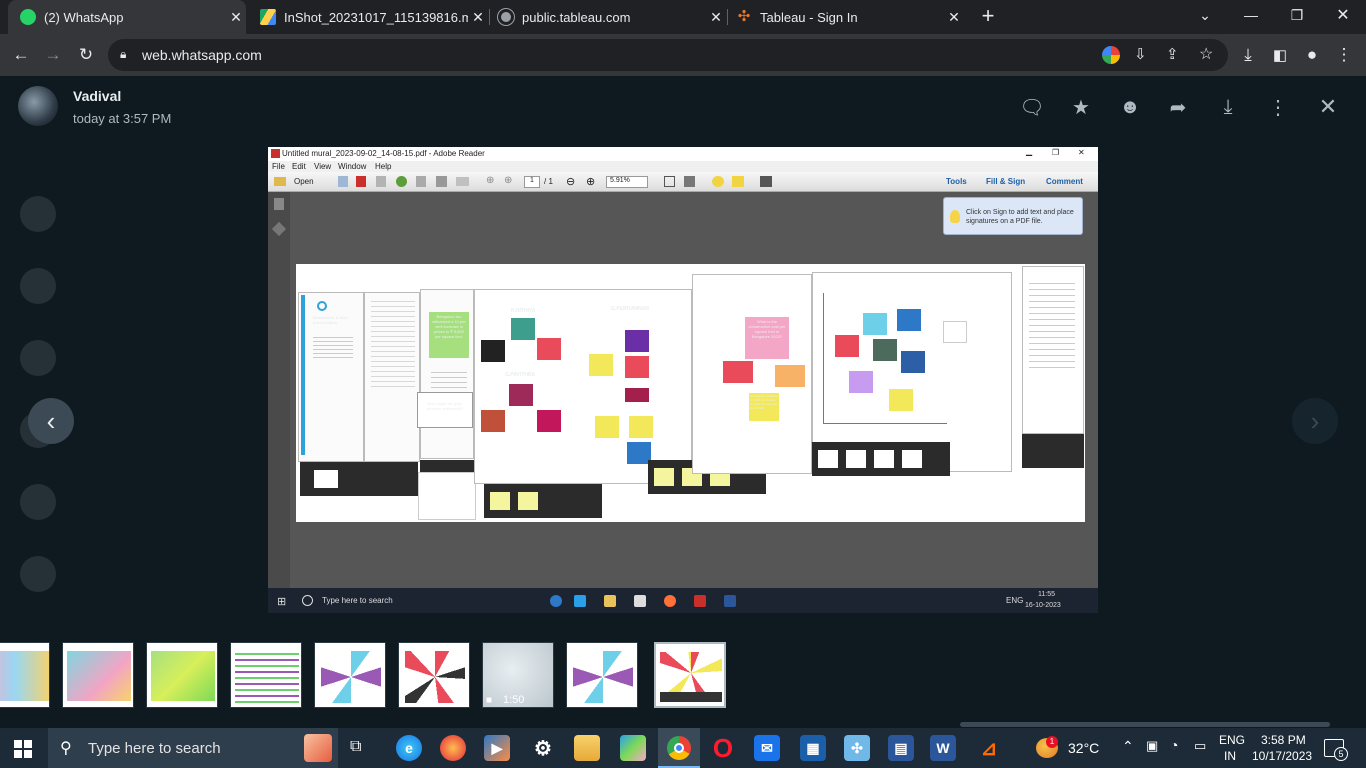 The image size is (1366, 768). I want to click on reader-maximize-button: ❐, so click(1055, 152).